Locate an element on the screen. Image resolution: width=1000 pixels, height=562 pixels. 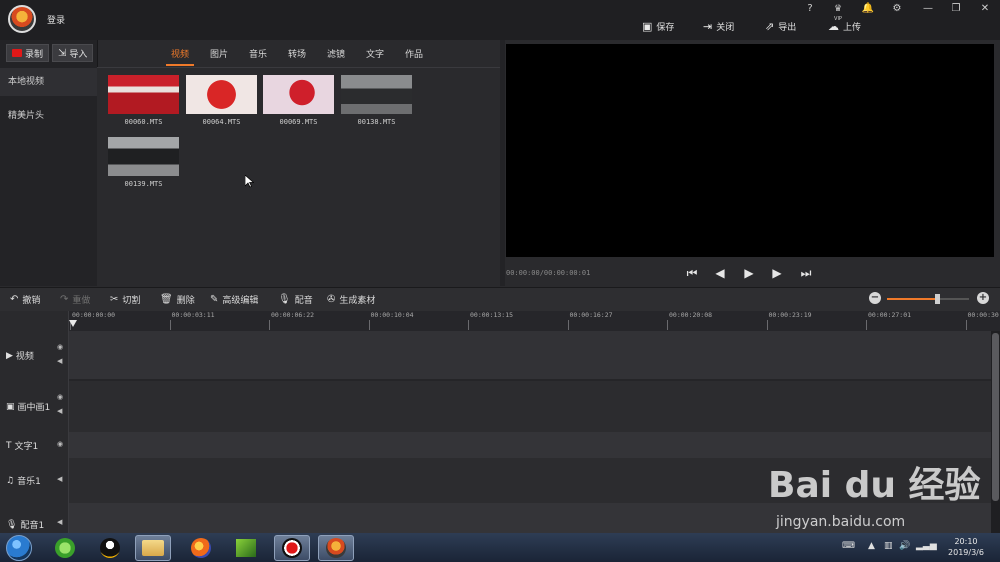
watermark-logo: Bai du 经验 is located at coordinates (874, 485).